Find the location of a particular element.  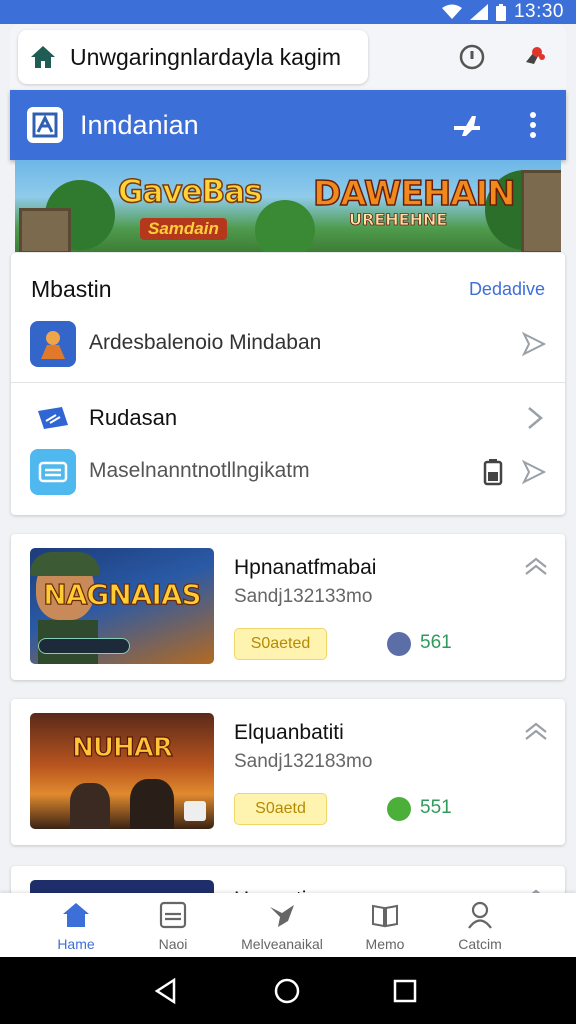

banner-title-left: GaveBas is located at coordinates (190, 192).